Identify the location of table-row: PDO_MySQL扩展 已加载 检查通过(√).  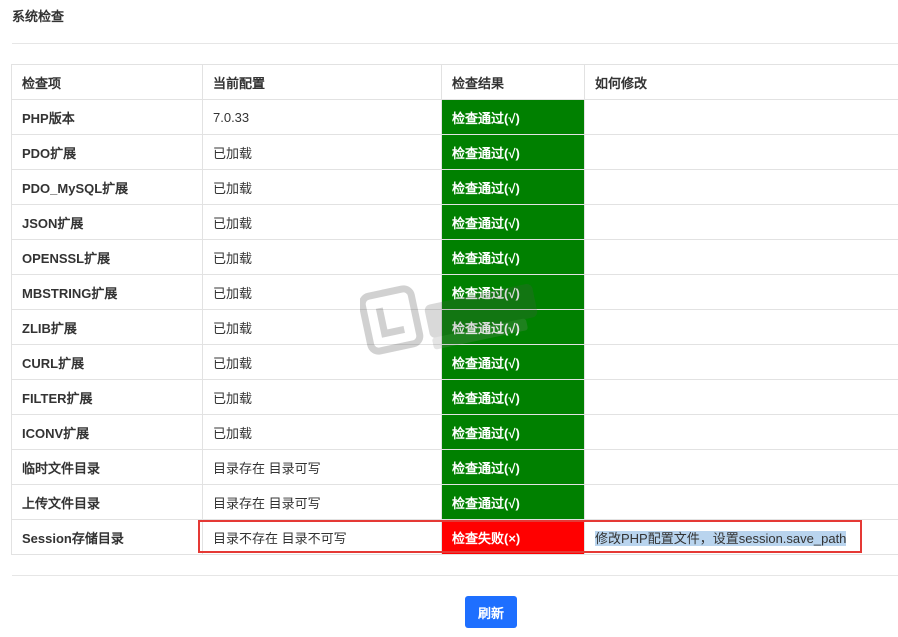
(454, 187).